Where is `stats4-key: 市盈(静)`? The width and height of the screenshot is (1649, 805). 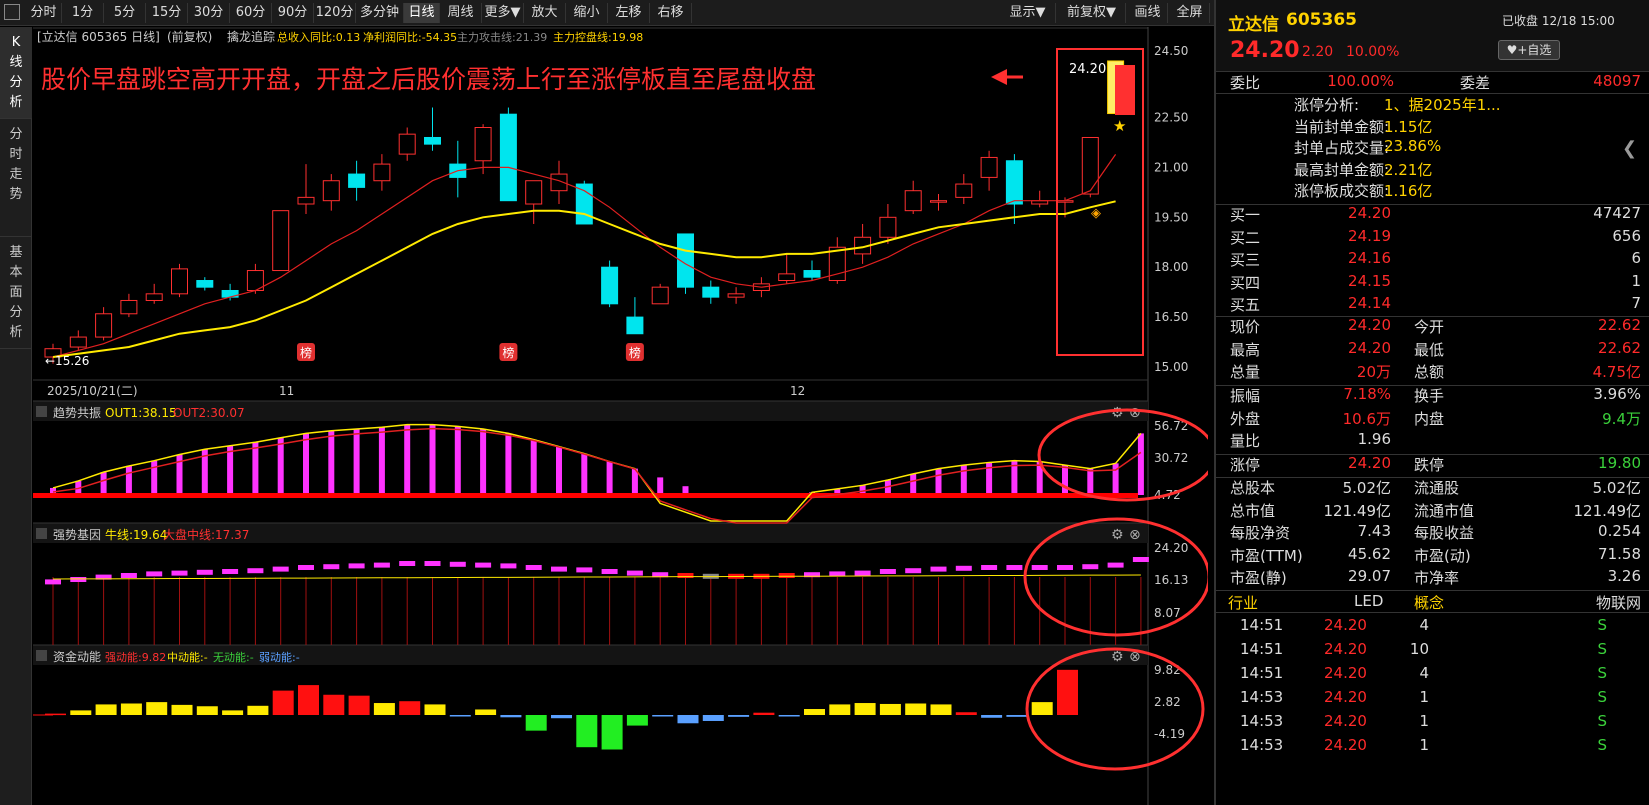 stats4-key: 市盈(静) is located at coordinates (1258, 578).